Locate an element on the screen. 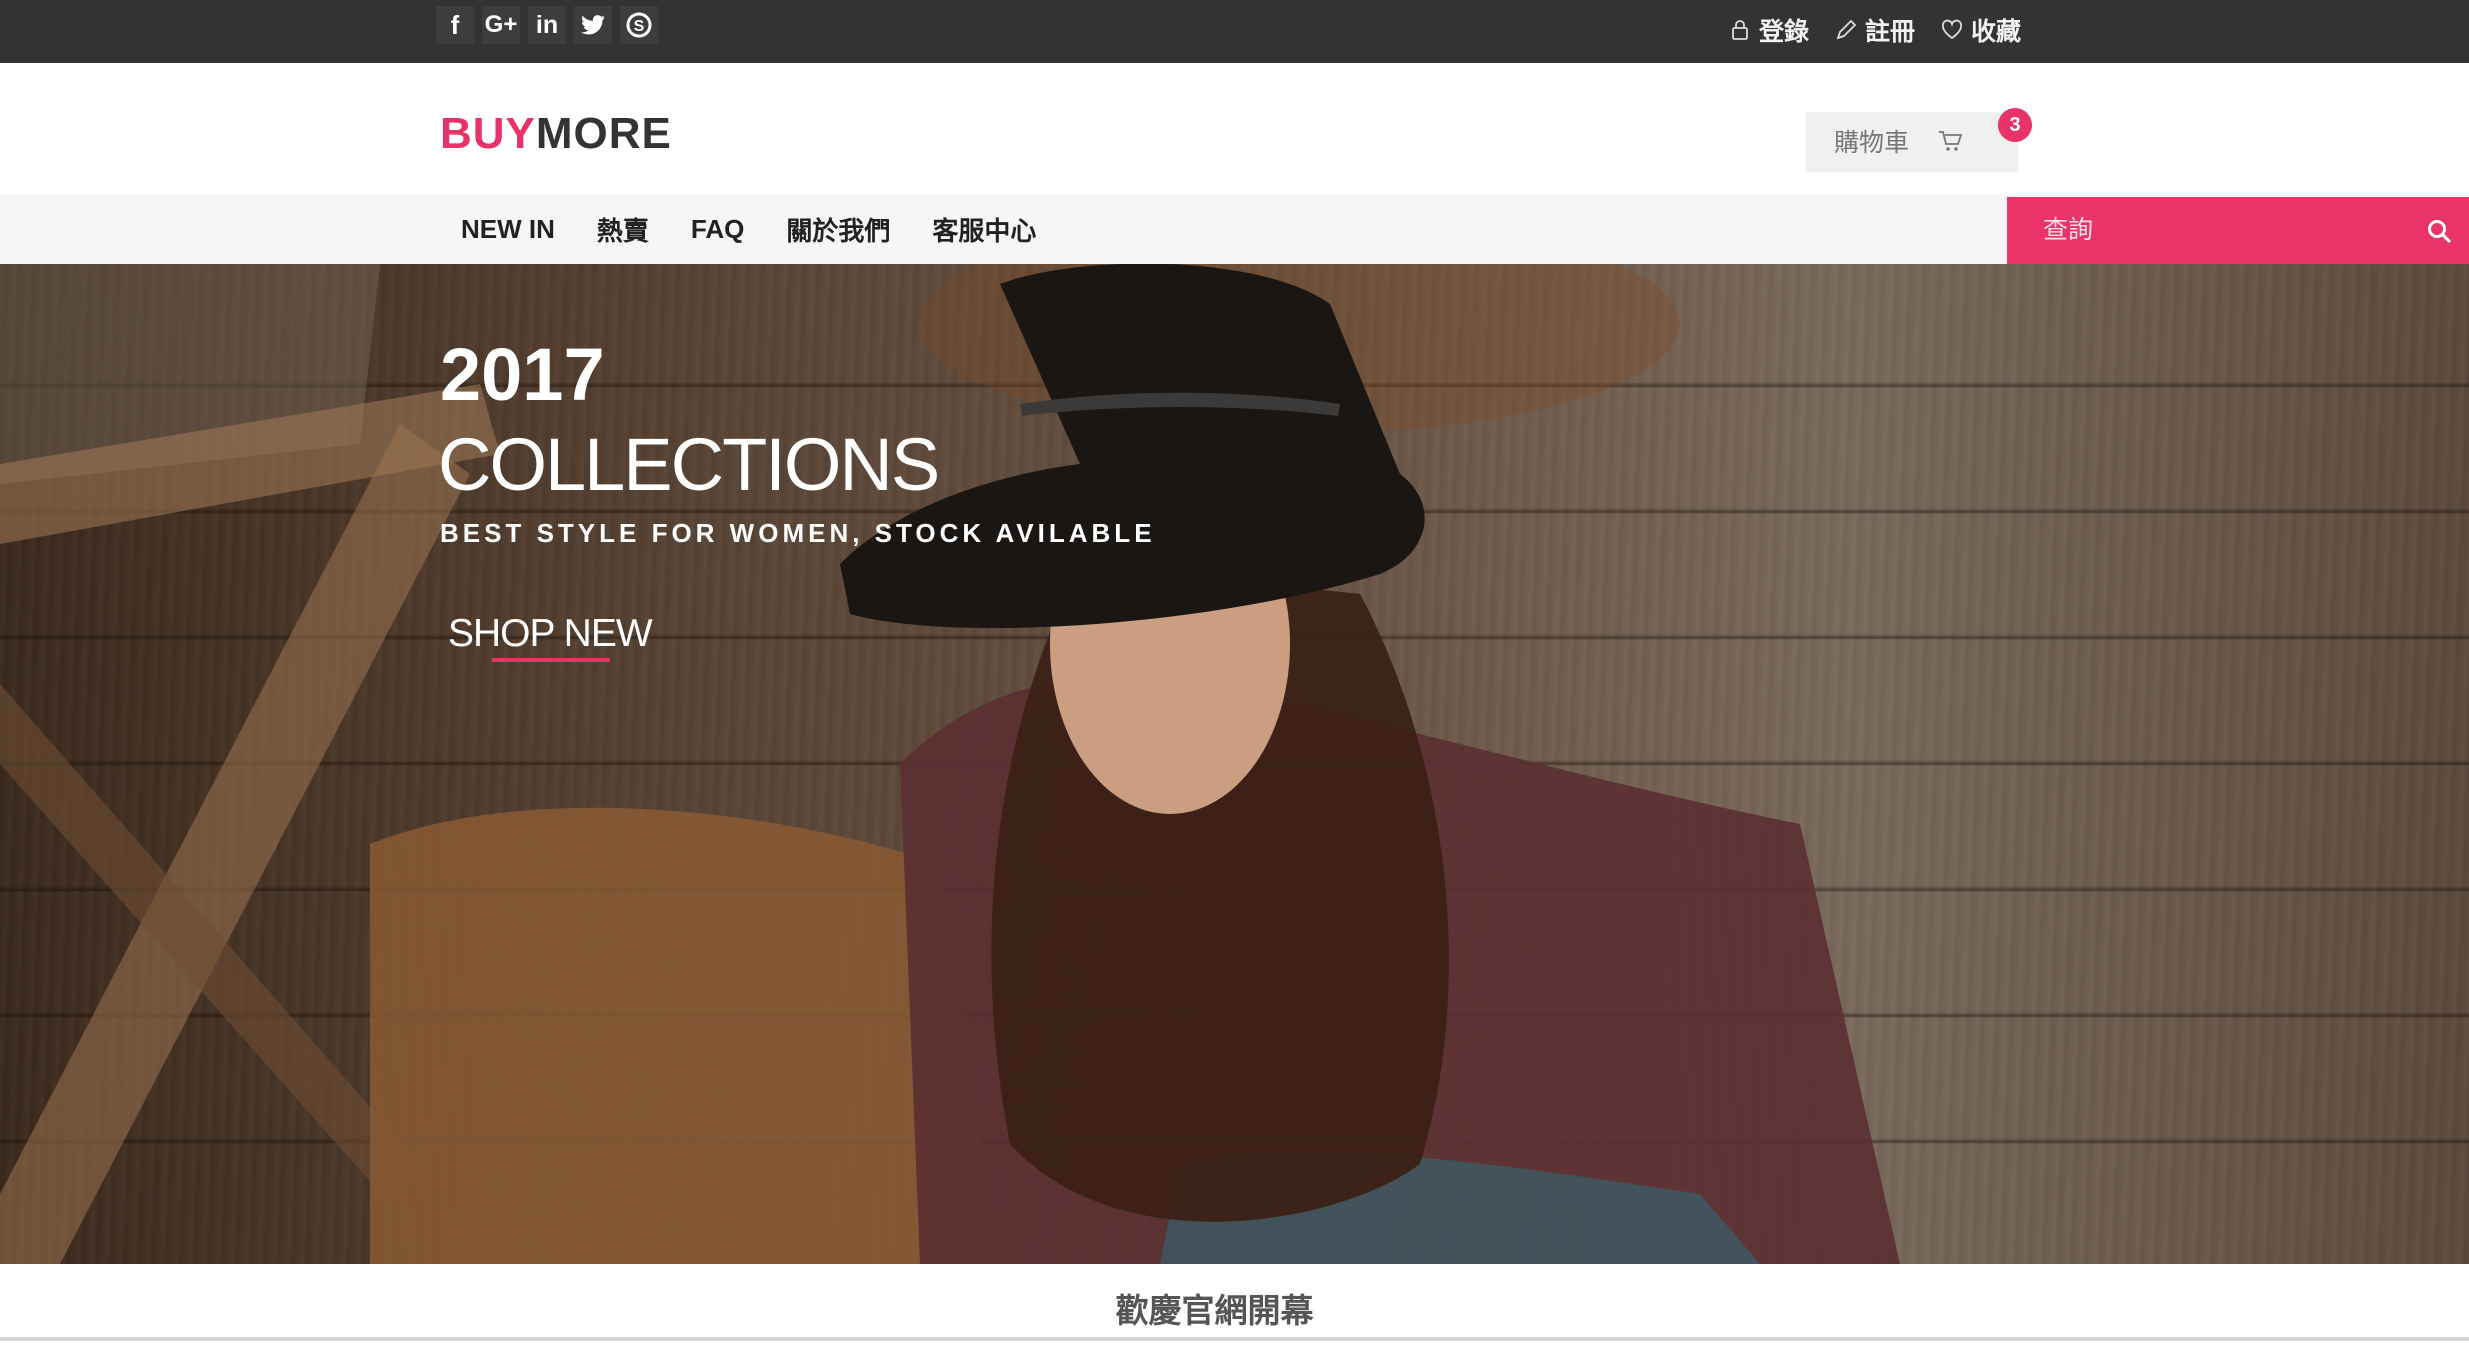 Image resolution: width=2469 pixels, height=1345 pixels. nav-item-new-in: NEW IN is located at coordinates (508, 229).